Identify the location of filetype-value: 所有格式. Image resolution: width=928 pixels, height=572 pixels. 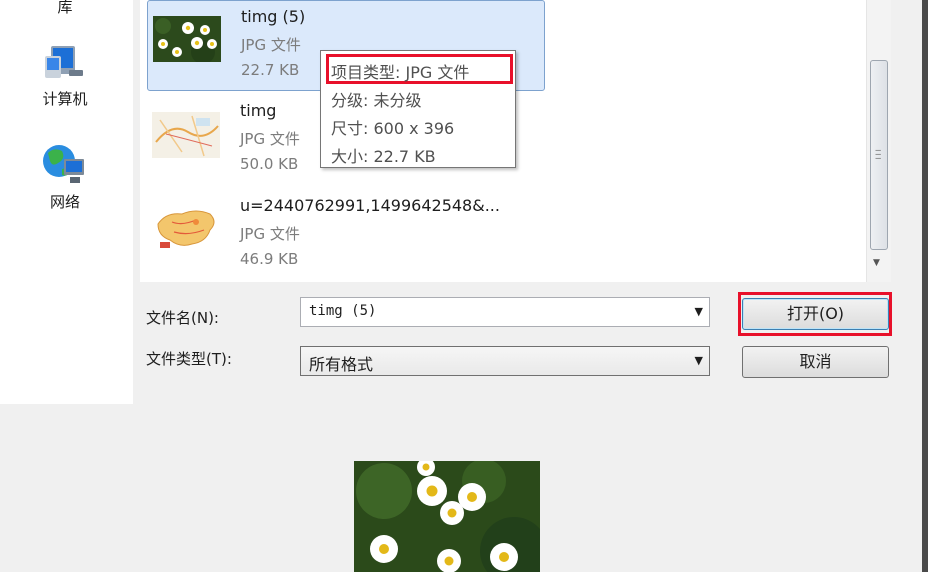
(341, 364).